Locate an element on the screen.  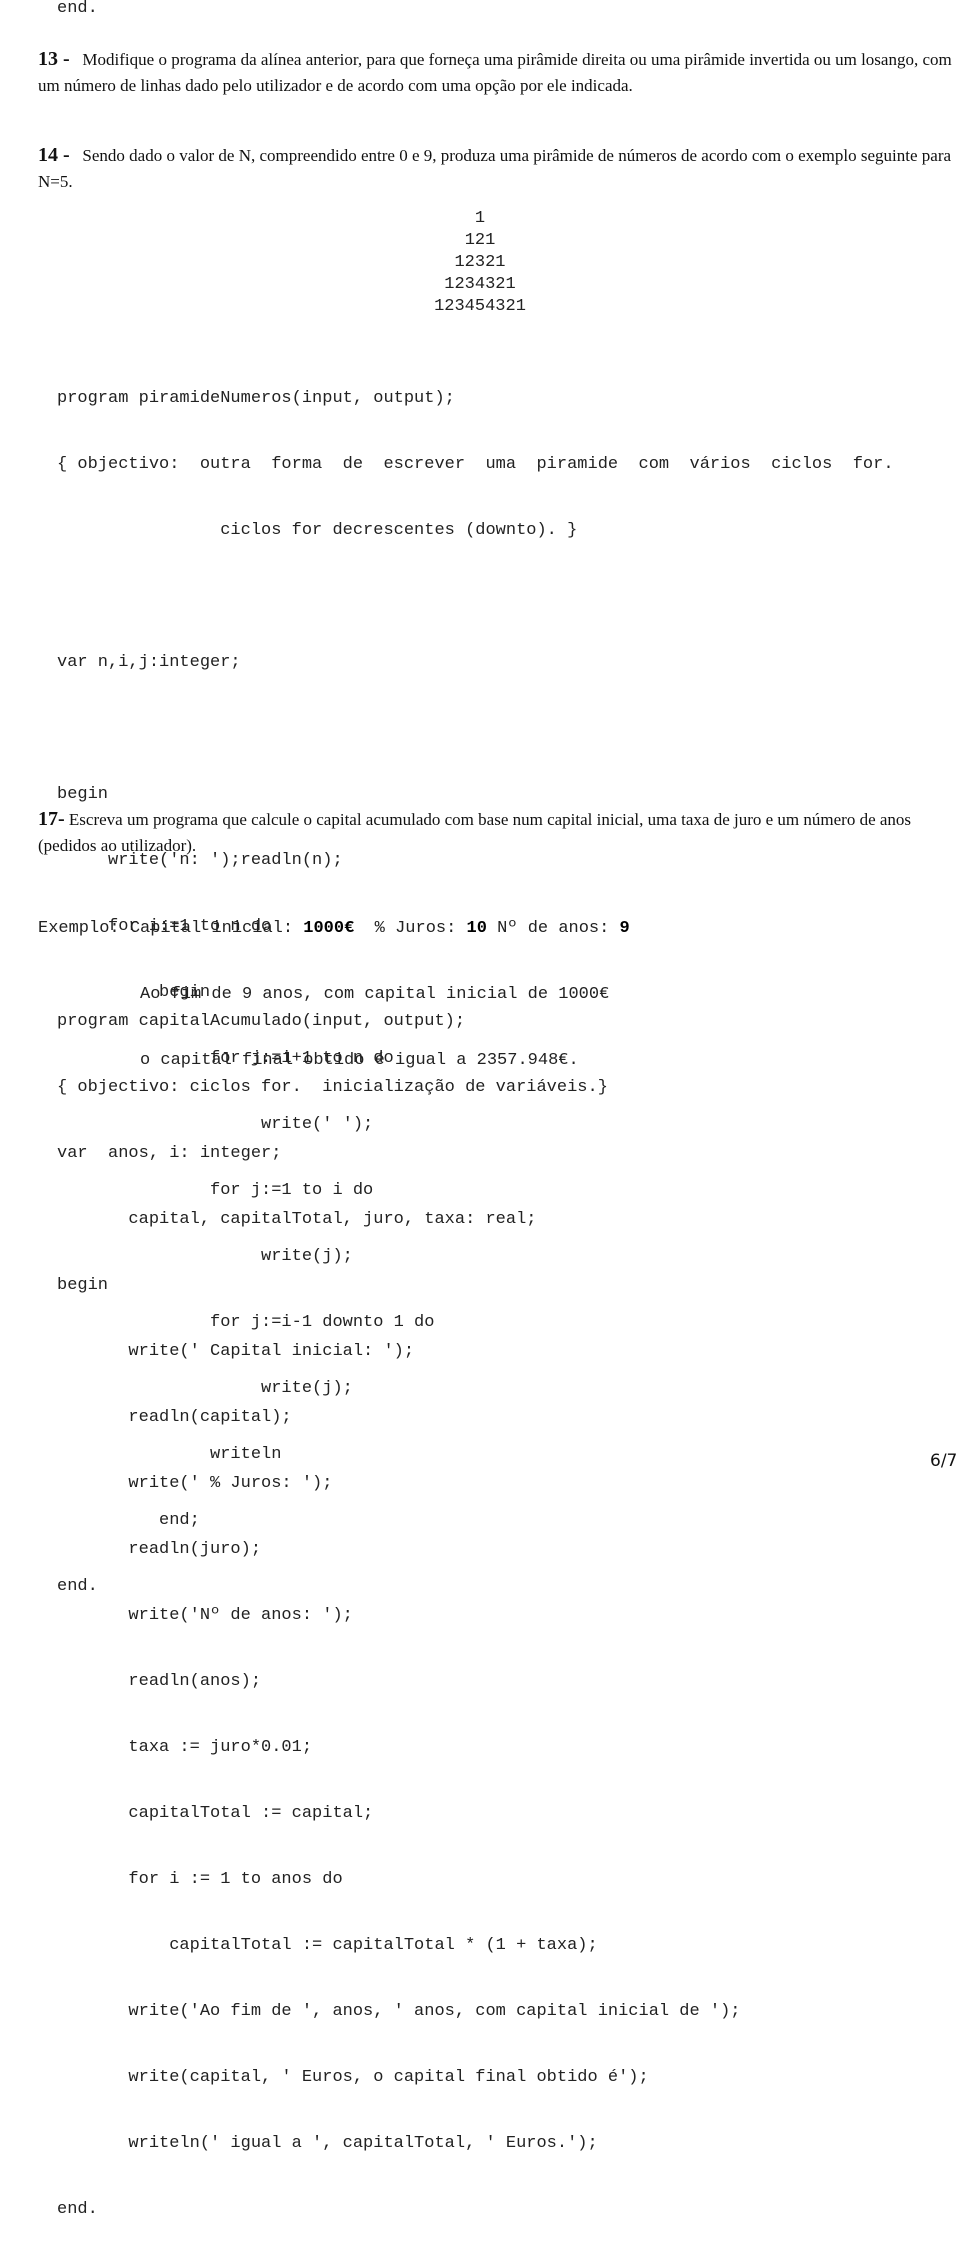
code-line: readln(juro); is located at coordinates (159, 1549).